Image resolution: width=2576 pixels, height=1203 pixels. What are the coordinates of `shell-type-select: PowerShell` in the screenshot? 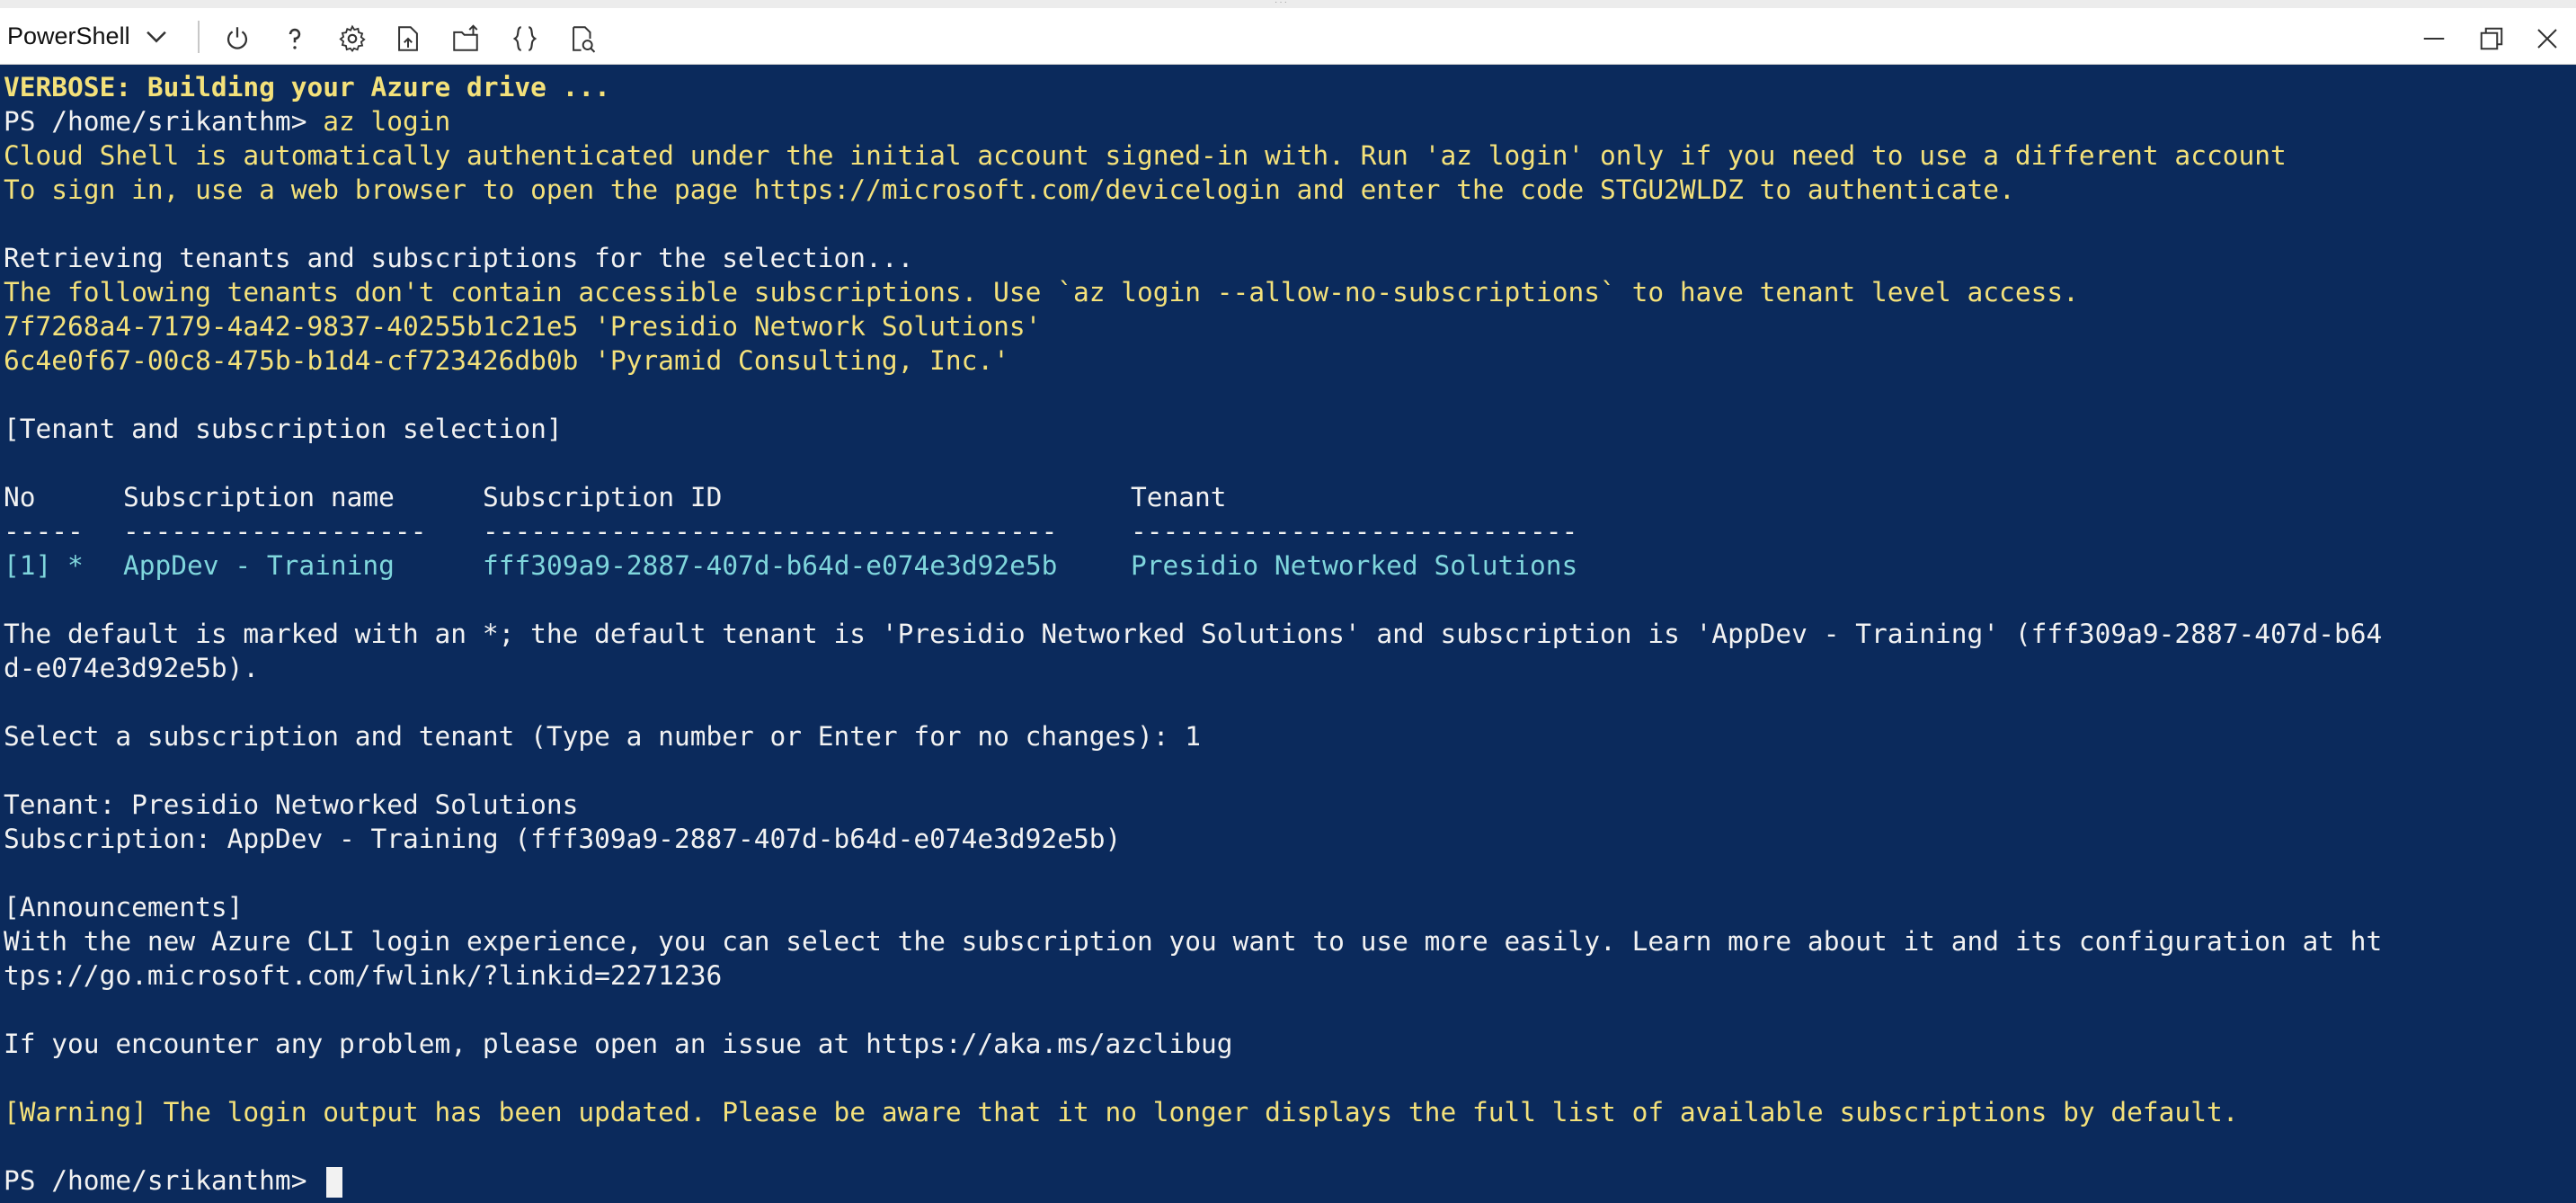 It's located at (89, 36).